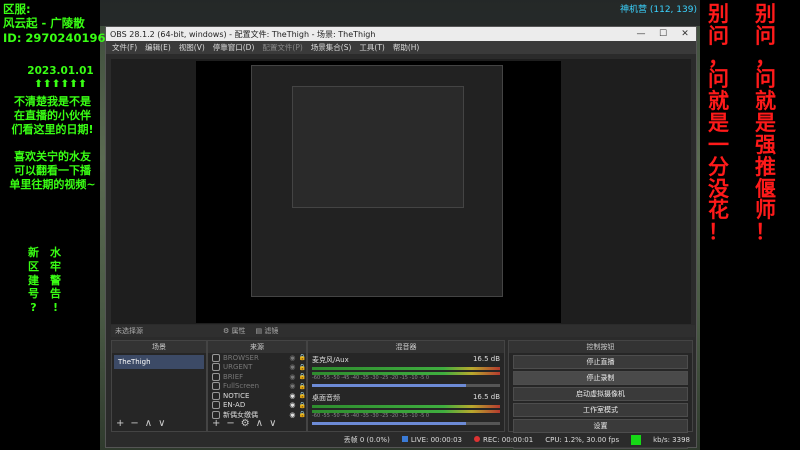 This screenshot has height=450, width=800. What do you see at coordinates (371, 47) in the screenshot?
I see `menu-tools: 工具(T)` at bounding box center [371, 47].